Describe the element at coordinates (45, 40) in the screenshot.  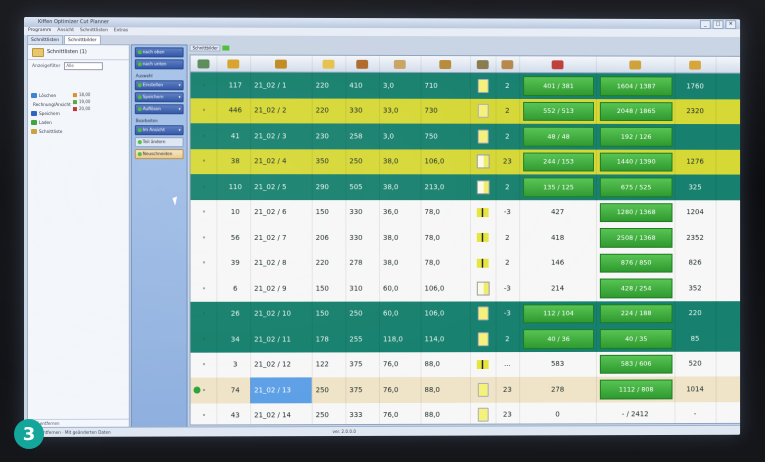
I see `tab-schnittlisten: Schnittlisten` at that location.